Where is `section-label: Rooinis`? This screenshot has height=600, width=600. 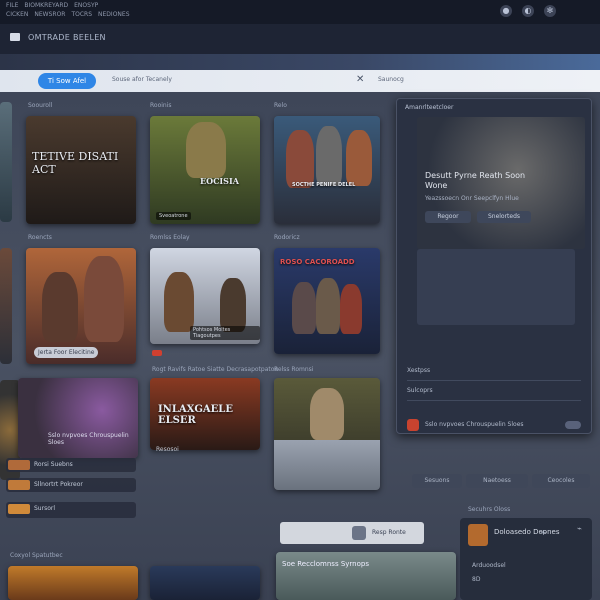 section-label: Rooinis is located at coordinates (161, 105).